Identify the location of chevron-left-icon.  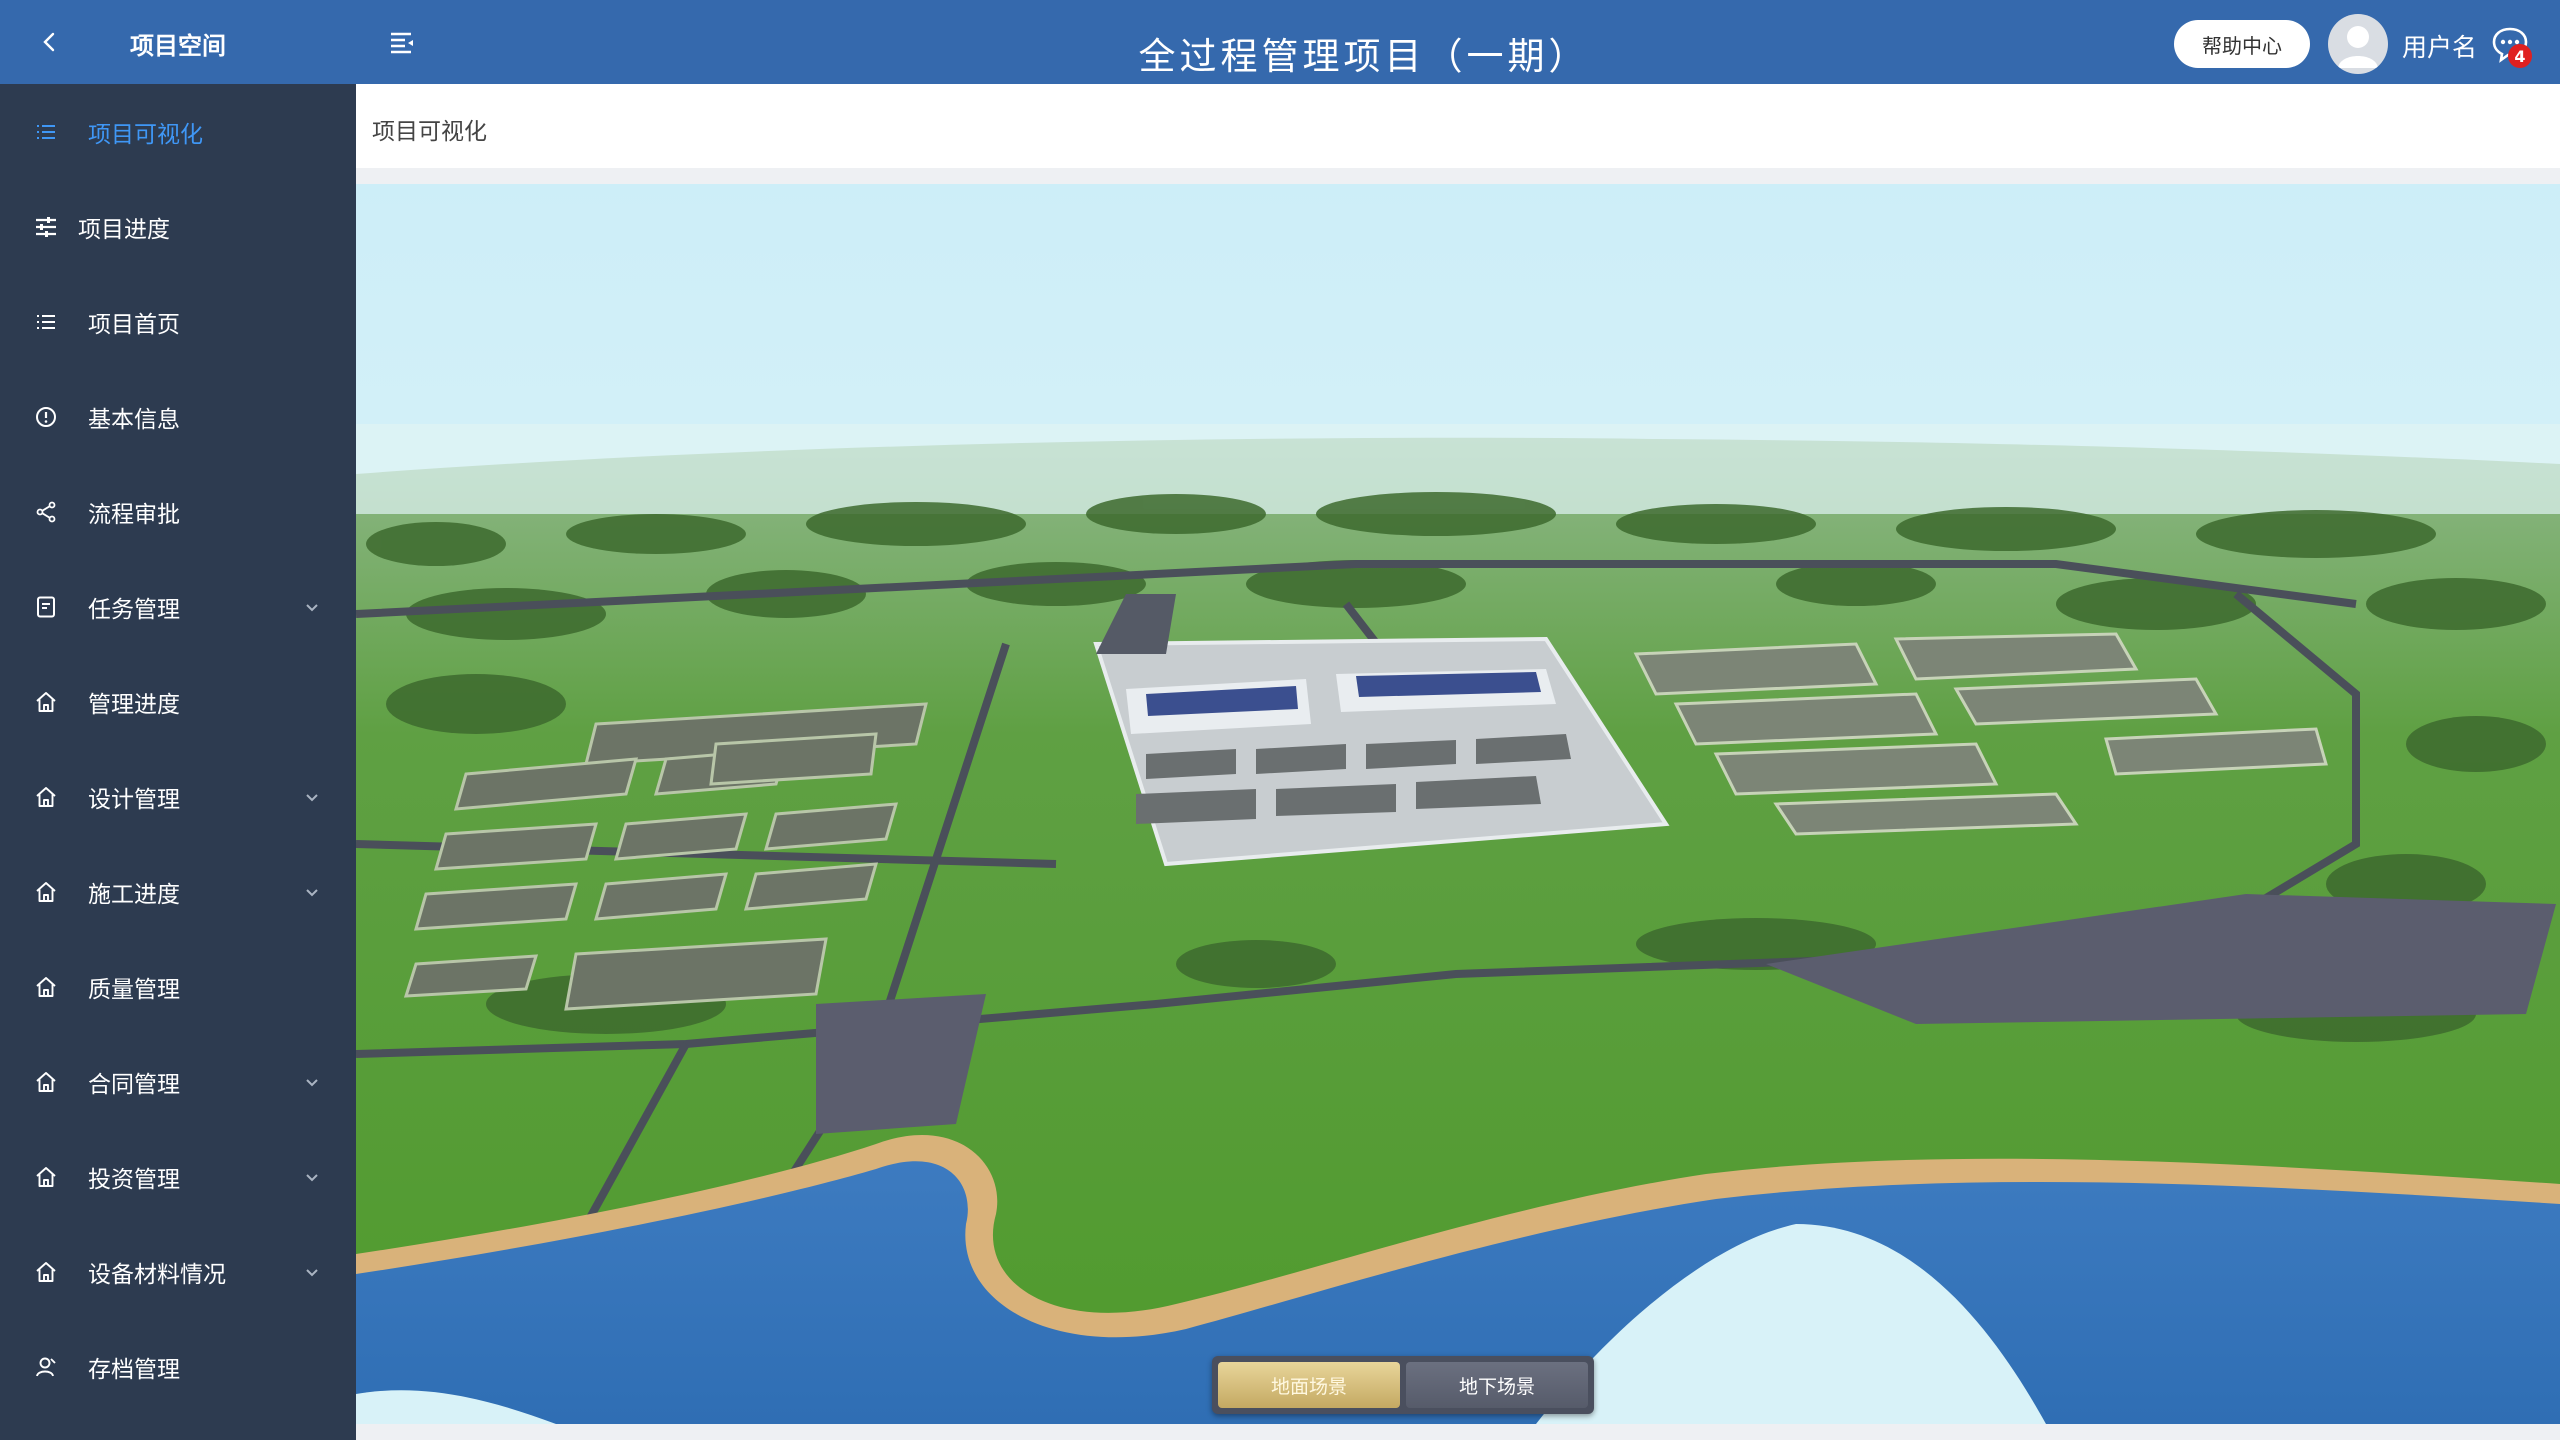
(49, 42).